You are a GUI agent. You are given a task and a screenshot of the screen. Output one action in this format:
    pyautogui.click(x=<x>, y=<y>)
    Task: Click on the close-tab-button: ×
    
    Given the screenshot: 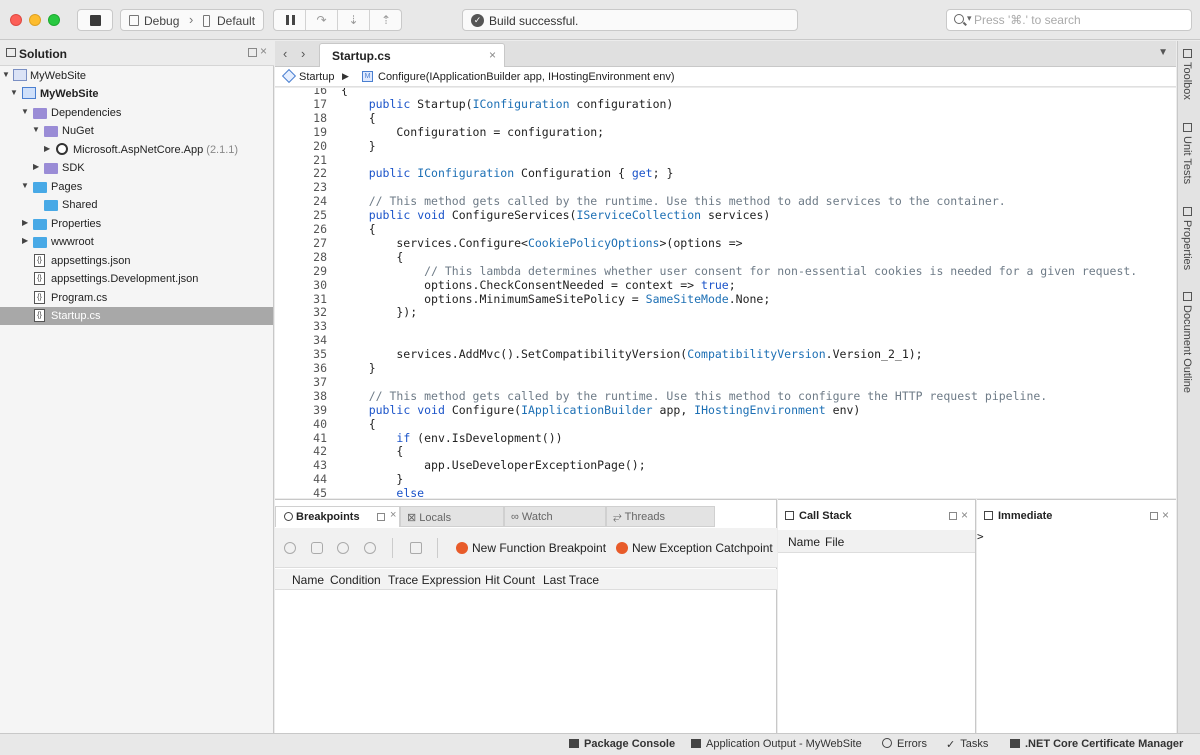 What is the action you would take?
    pyautogui.click(x=492, y=55)
    